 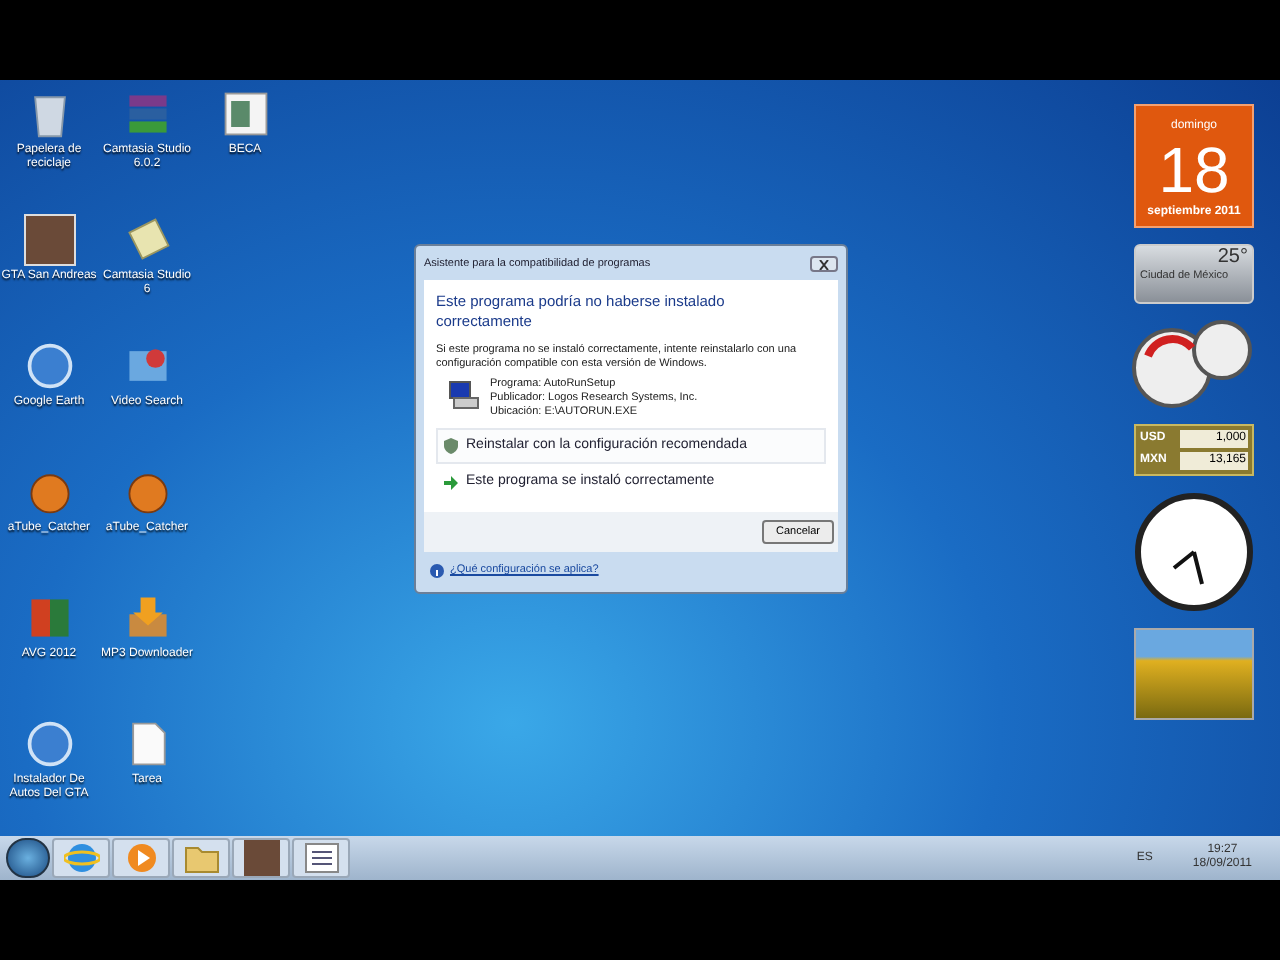 I want to click on shield-icon, so click(x=451, y=446).